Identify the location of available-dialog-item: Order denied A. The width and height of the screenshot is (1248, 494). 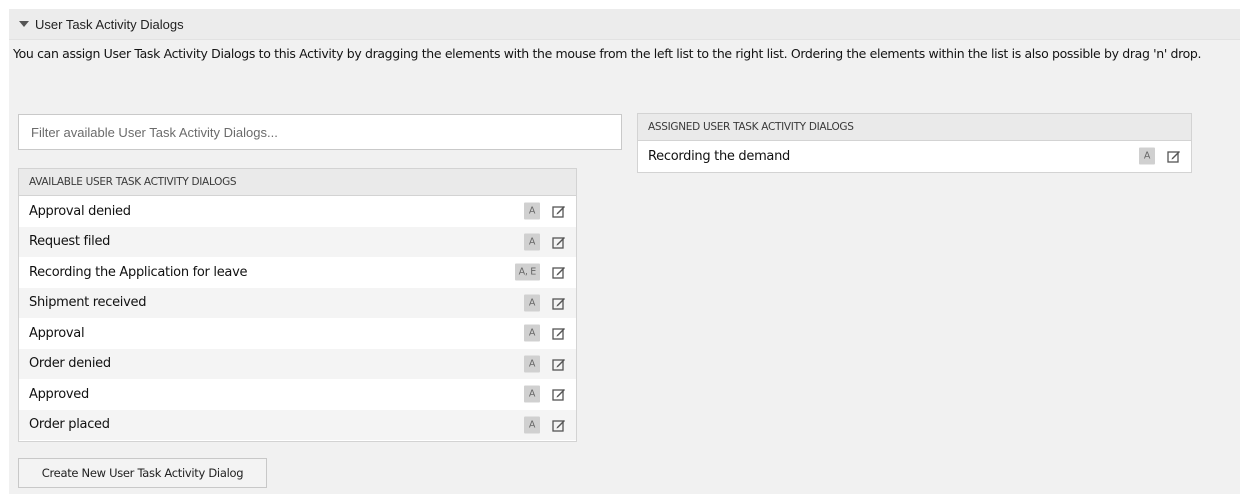
(297, 363).